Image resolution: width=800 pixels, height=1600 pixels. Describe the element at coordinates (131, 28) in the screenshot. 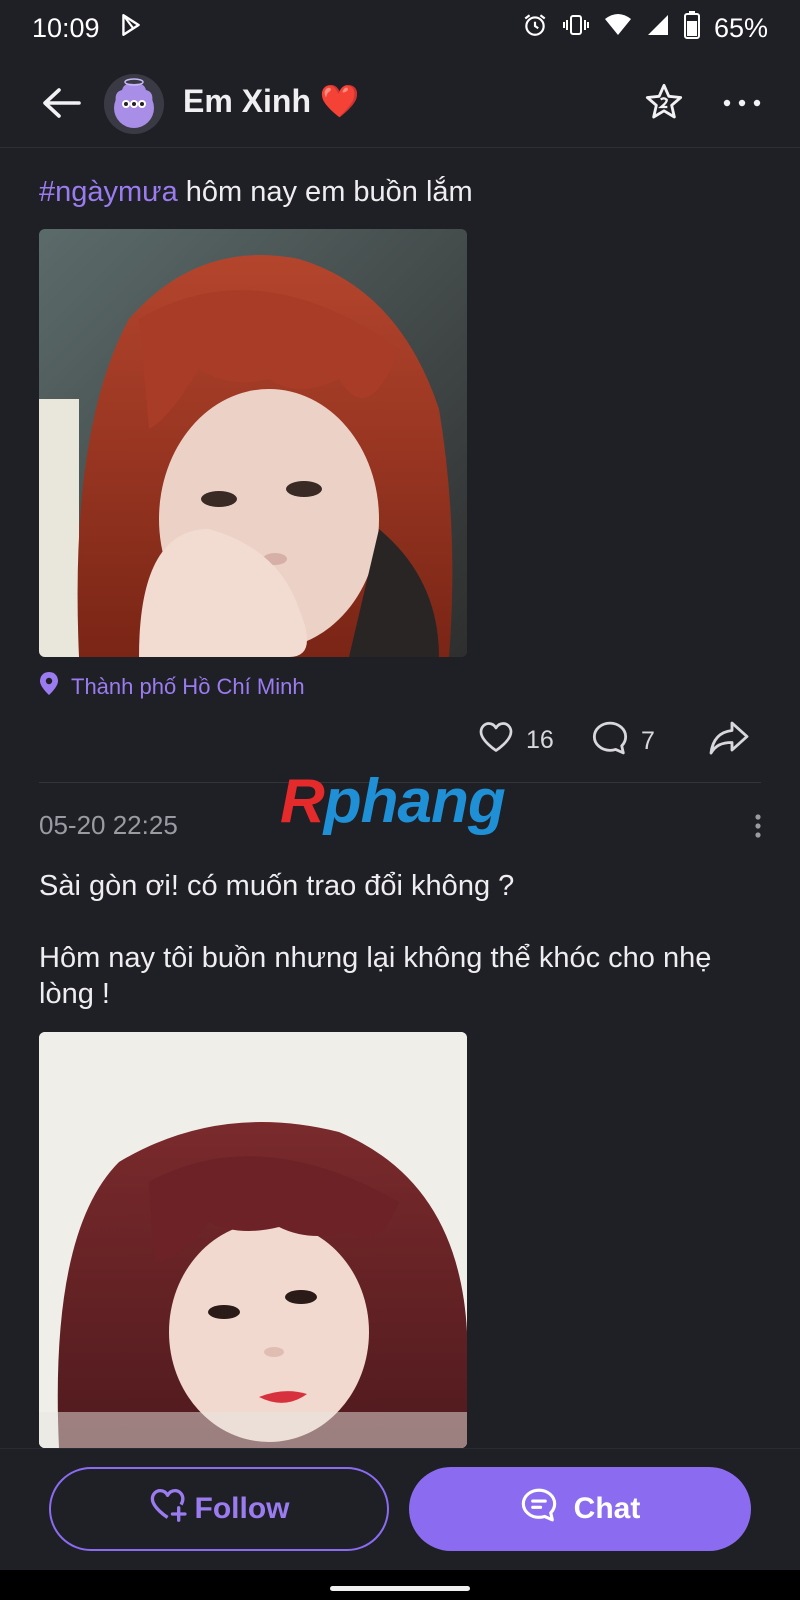

I see `play-store-icon` at that location.